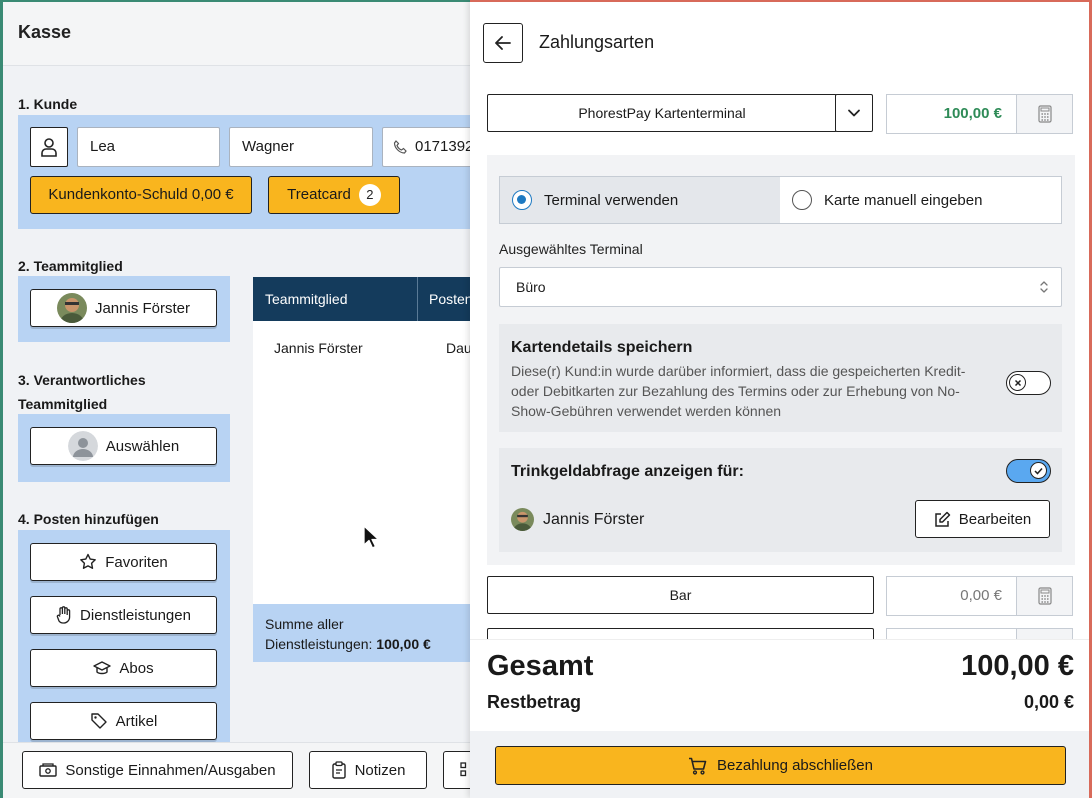  What do you see at coordinates (338, 770) in the screenshot?
I see `clipboard-icon` at bounding box center [338, 770].